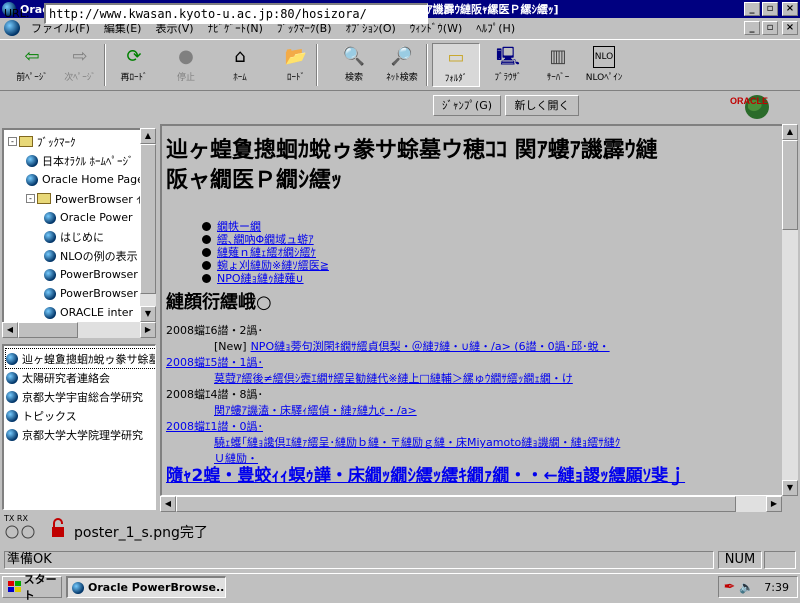  Describe the element at coordinates (456, 504) in the screenshot. I see `content-hscroll-thumb` at that location.